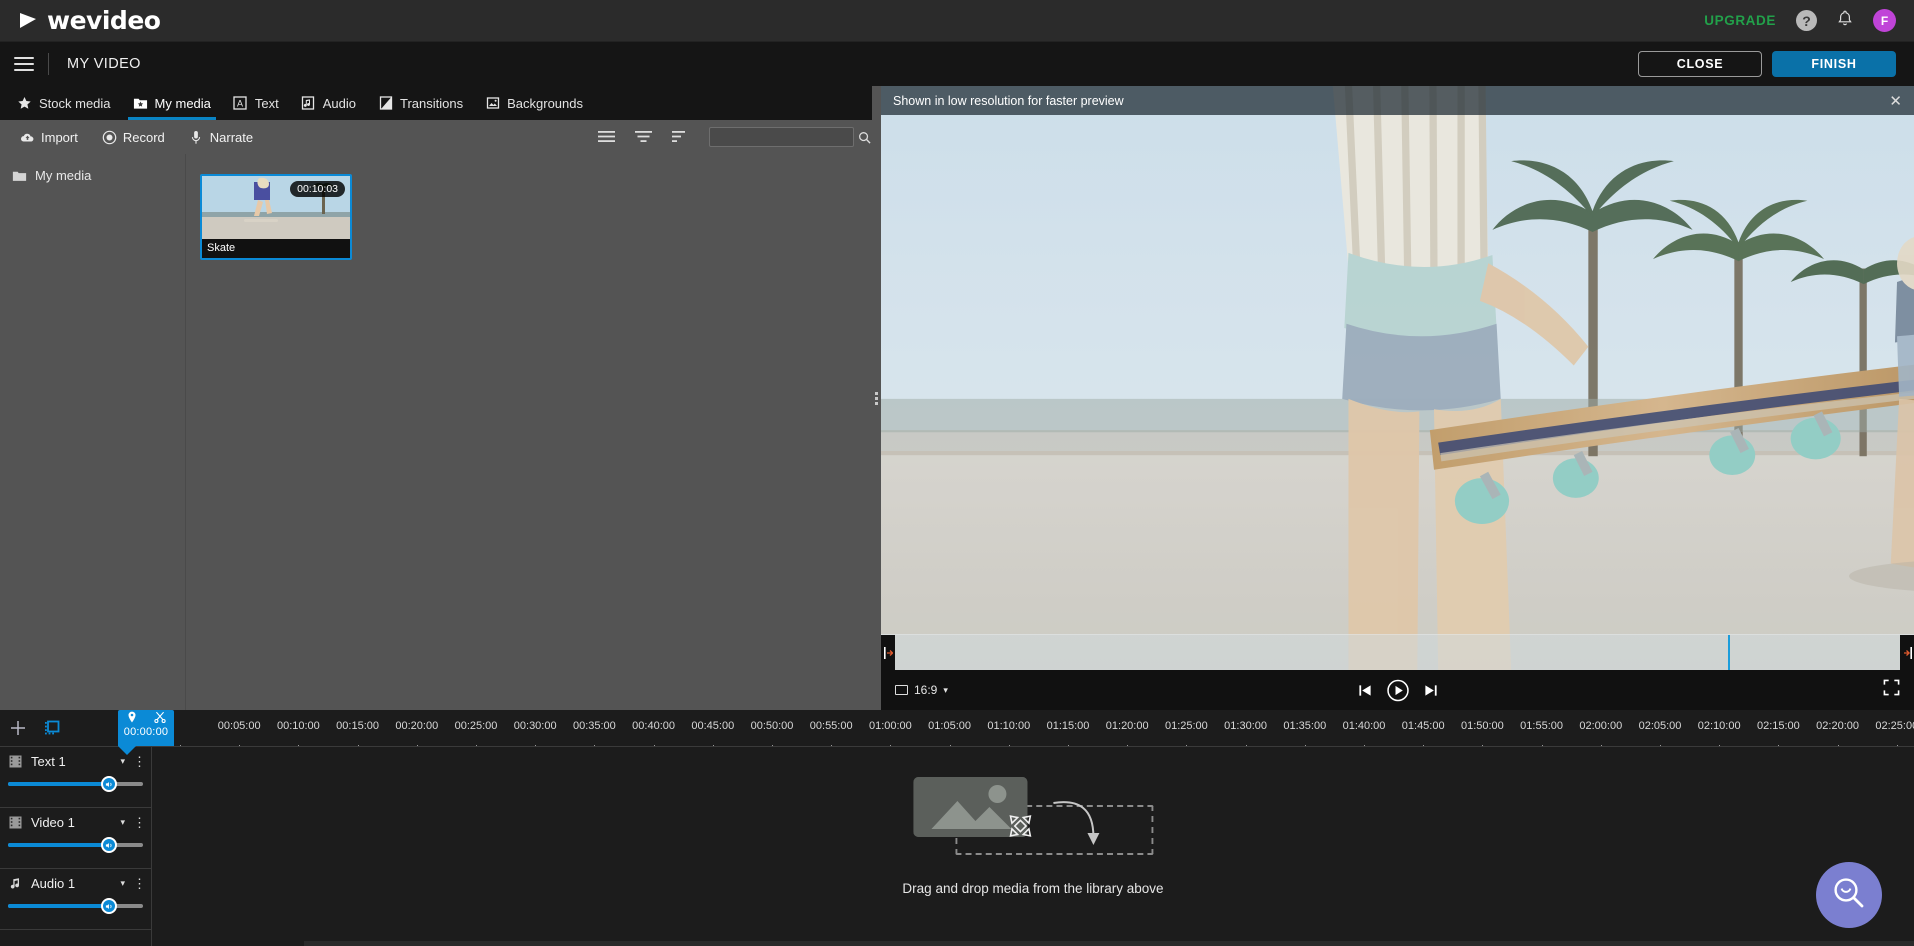 Image resolution: width=1914 pixels, height=946 pixels. What do you see at coordinates (19, 175) in the screenshot?
I see `folder-icon` at bounding box center [19, 175].